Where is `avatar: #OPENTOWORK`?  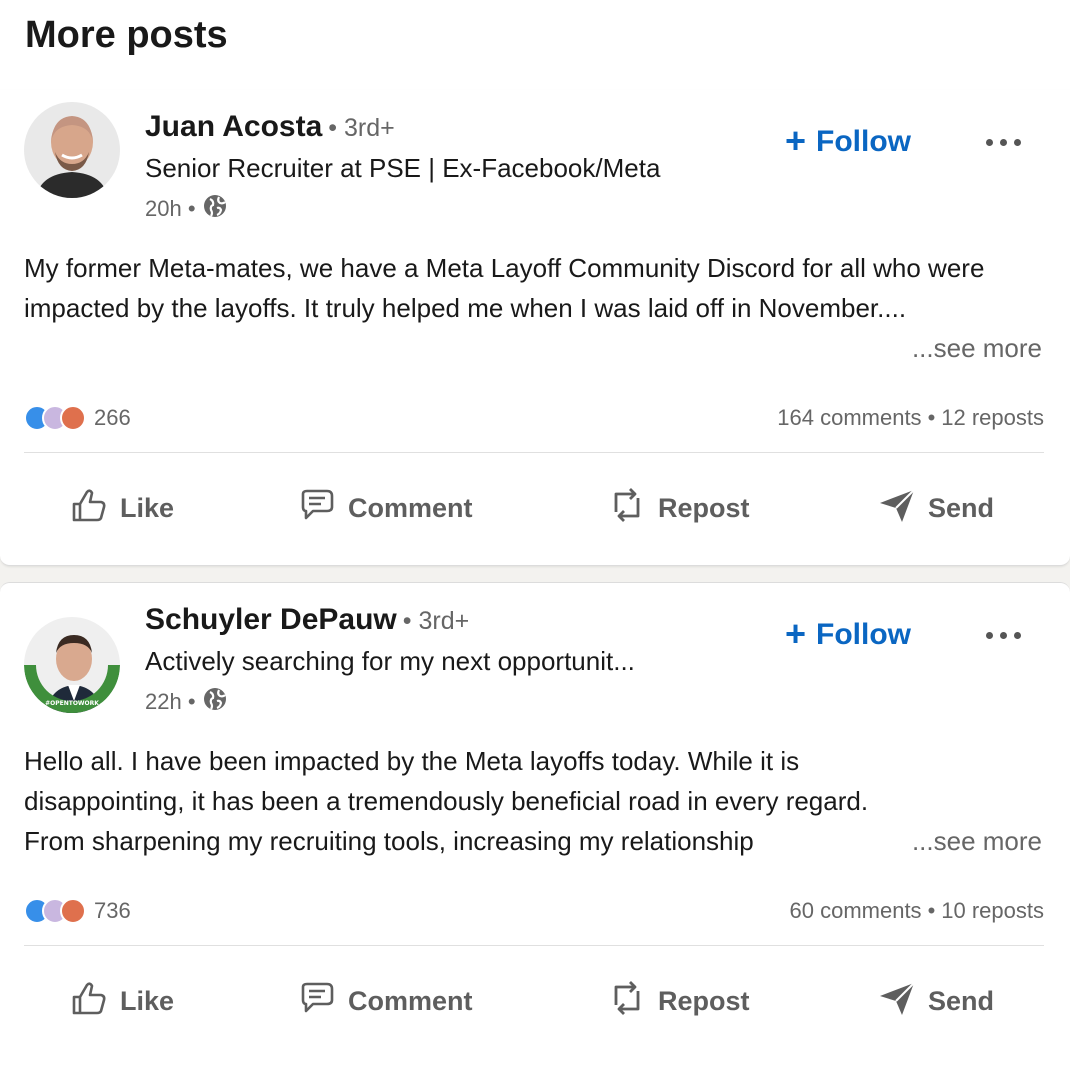
avatar: #OPENTOWORK is located at coordinates (72, 665).